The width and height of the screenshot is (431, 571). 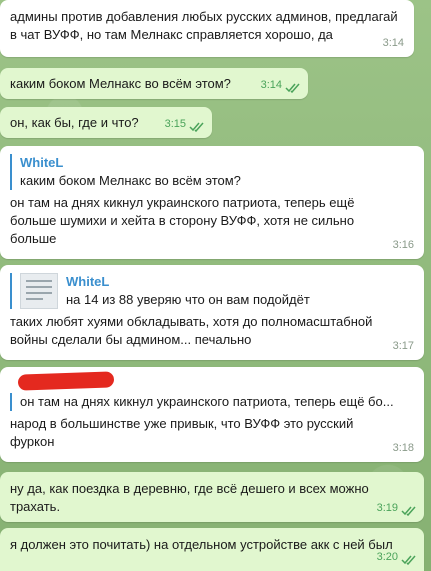 I want to click on message-time: 3:19, so click(x=387, y=508).